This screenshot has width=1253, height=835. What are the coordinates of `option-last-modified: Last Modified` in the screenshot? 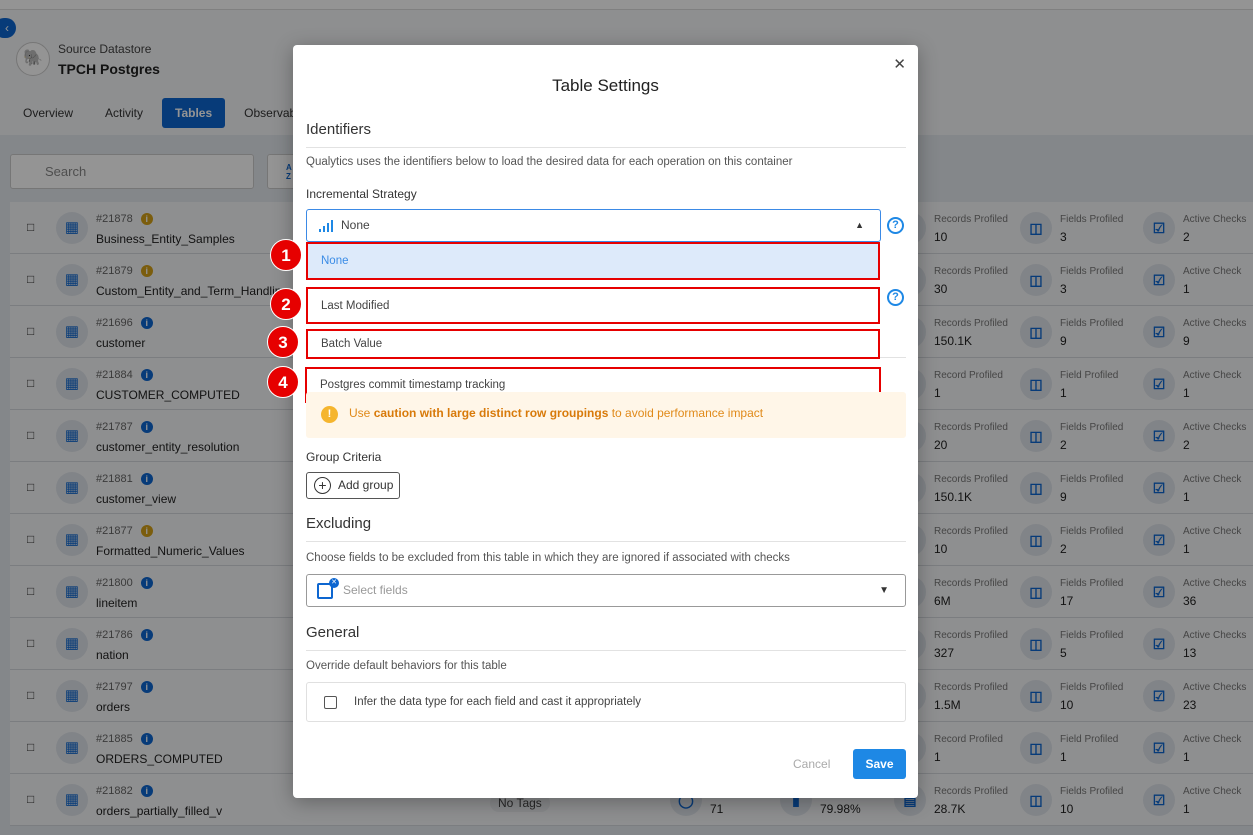 It's located at (593, 305).